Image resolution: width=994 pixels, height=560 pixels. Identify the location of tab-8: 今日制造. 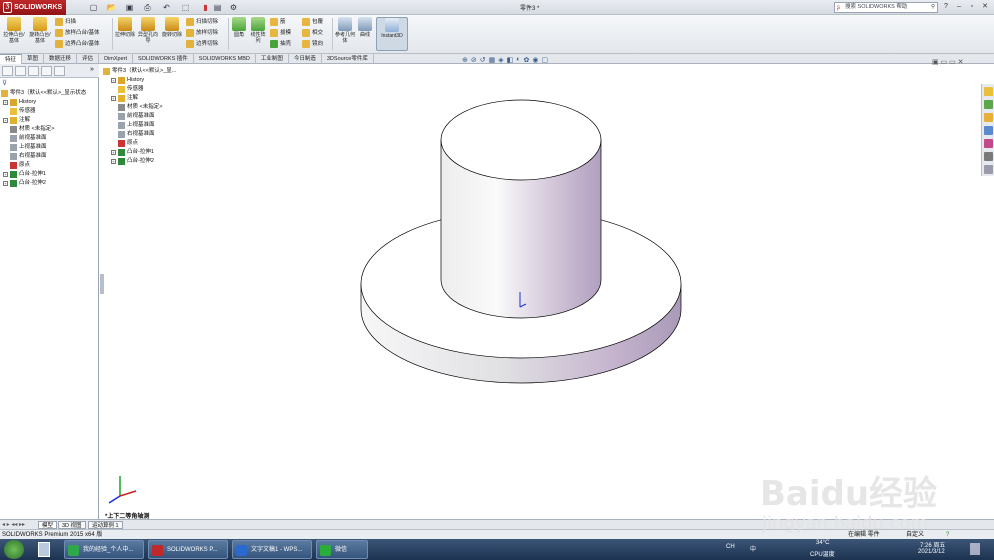
(305, 59).